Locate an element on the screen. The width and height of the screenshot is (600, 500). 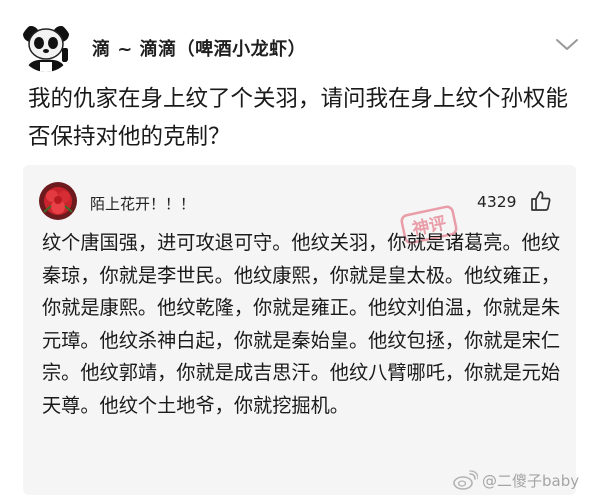
question-text: 我的仇家在身上纹了个关羽，请问我在身上纹个孙权能否保持对他的克制？ is located at coordinates (298, 118).